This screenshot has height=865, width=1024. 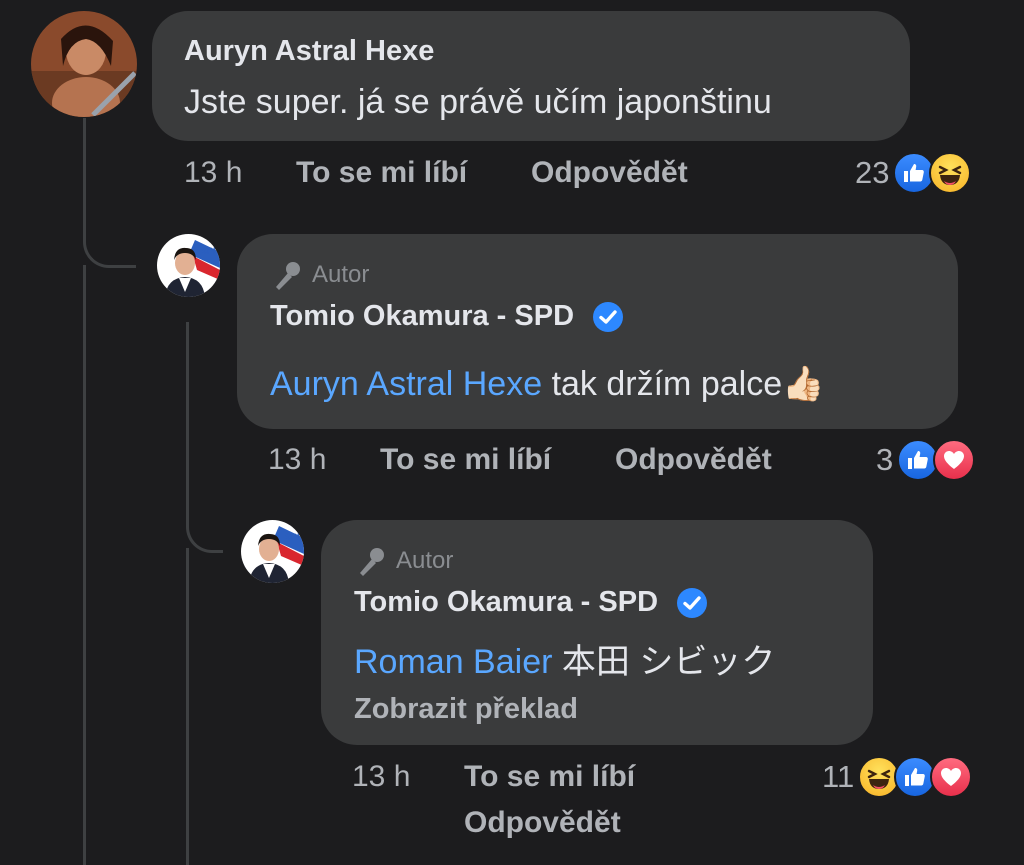 I want to click on comment-text: Roman Baier 本田 シビック, so click(x=564, y=658).